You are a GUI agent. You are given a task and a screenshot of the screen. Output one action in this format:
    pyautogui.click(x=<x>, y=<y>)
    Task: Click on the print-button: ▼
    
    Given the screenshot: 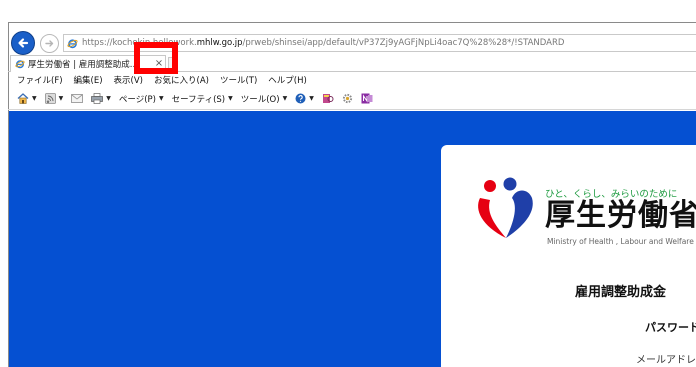 What is the action you would take?
    pyautogui.click(x=101, y=98)
    